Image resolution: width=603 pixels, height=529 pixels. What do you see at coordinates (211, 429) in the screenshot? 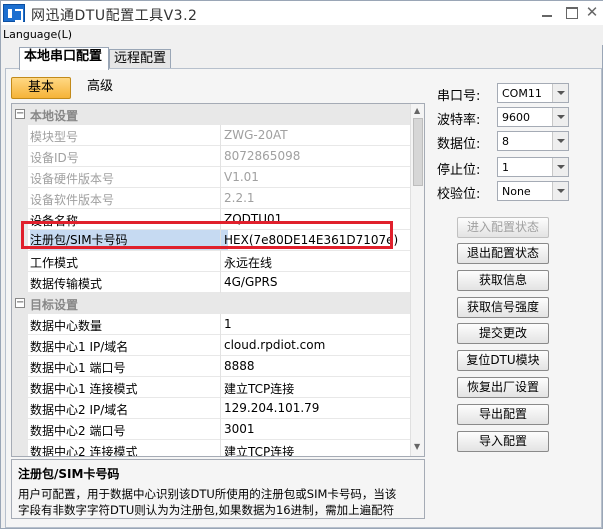
I see `prop-row: 数据中心2 端口号 3001` at bounding box center [211, 429].